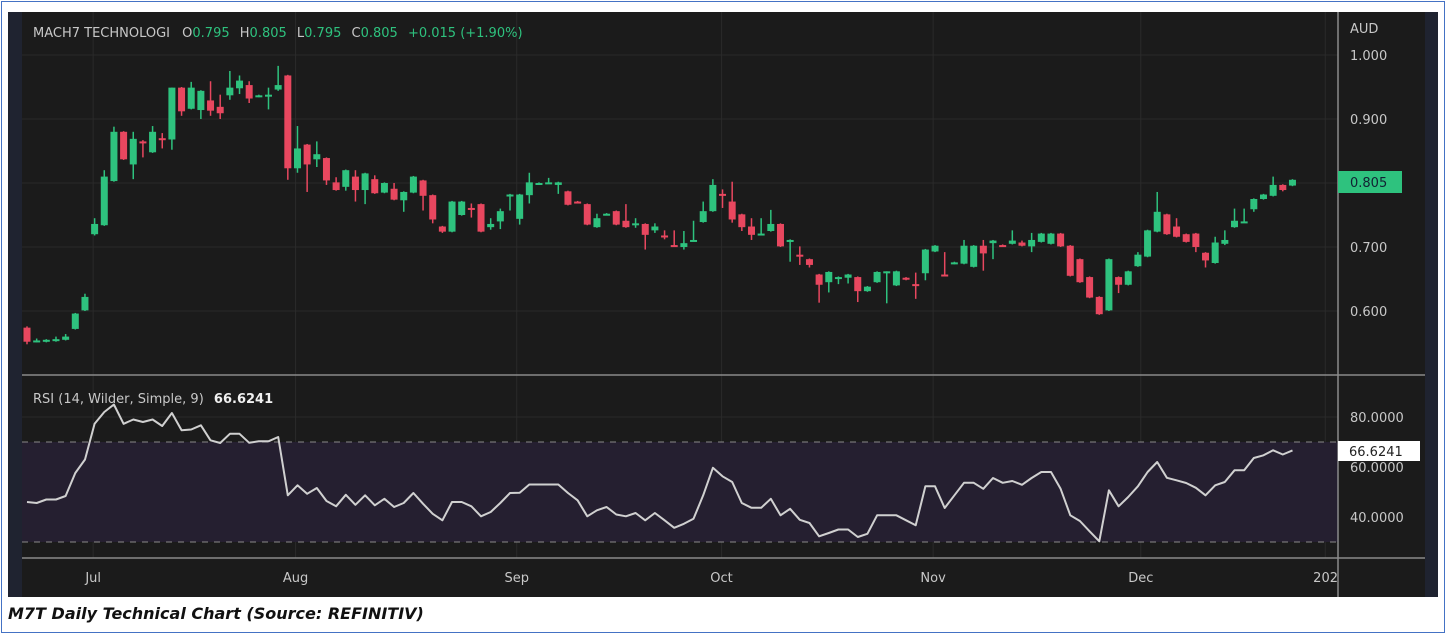 This screenshot has height=636, width=1448. I want to click on rsi-tick-label: 40.0000, so click(1377, 518).